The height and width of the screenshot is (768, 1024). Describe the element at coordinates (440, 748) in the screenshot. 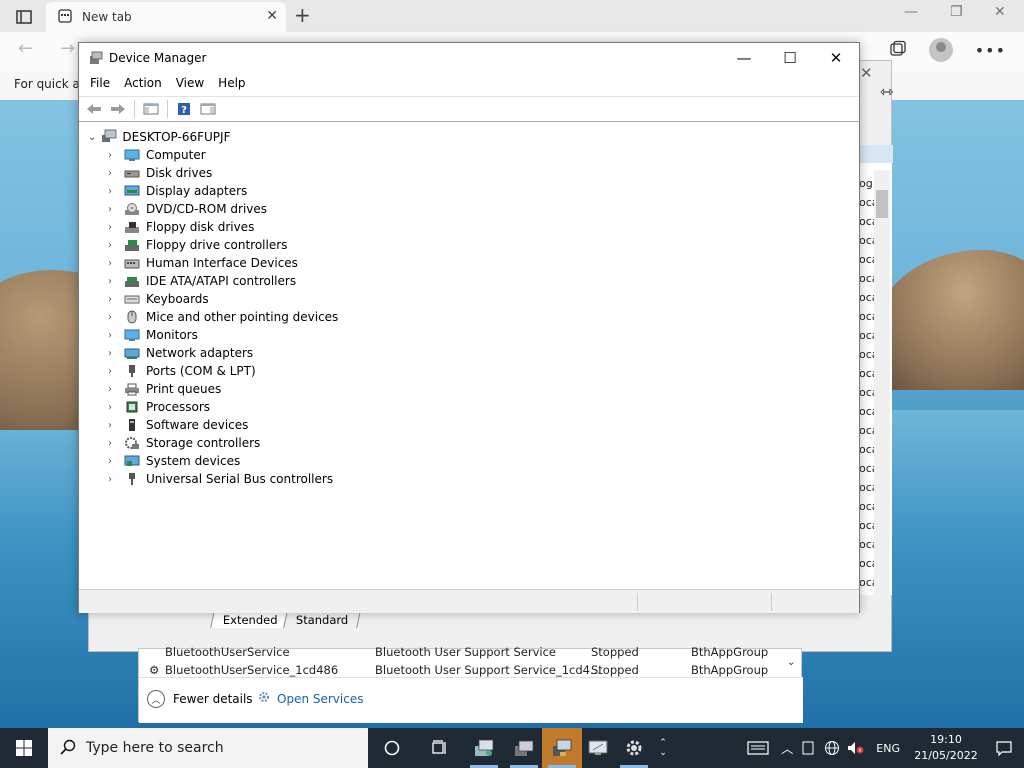

I see `task-view-icon` at that location.